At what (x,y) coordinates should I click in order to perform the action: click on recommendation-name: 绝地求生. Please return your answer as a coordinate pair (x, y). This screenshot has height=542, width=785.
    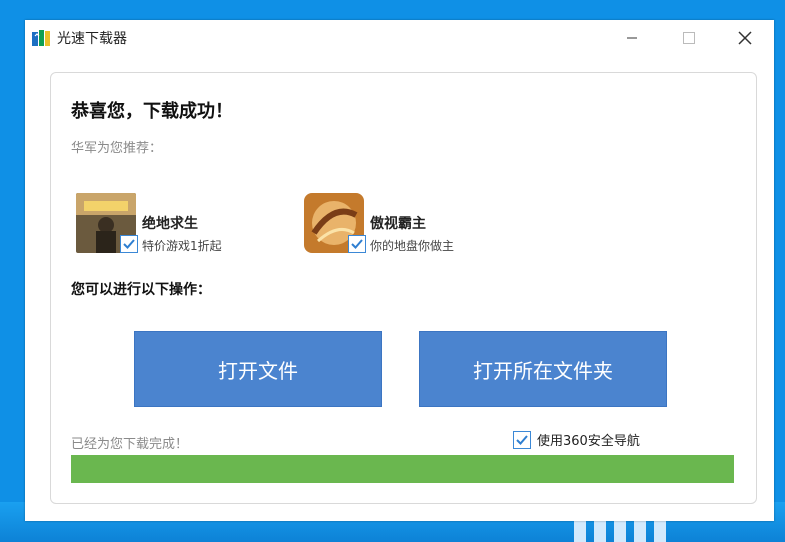
    Looking at the image, I should click on (170, 224).